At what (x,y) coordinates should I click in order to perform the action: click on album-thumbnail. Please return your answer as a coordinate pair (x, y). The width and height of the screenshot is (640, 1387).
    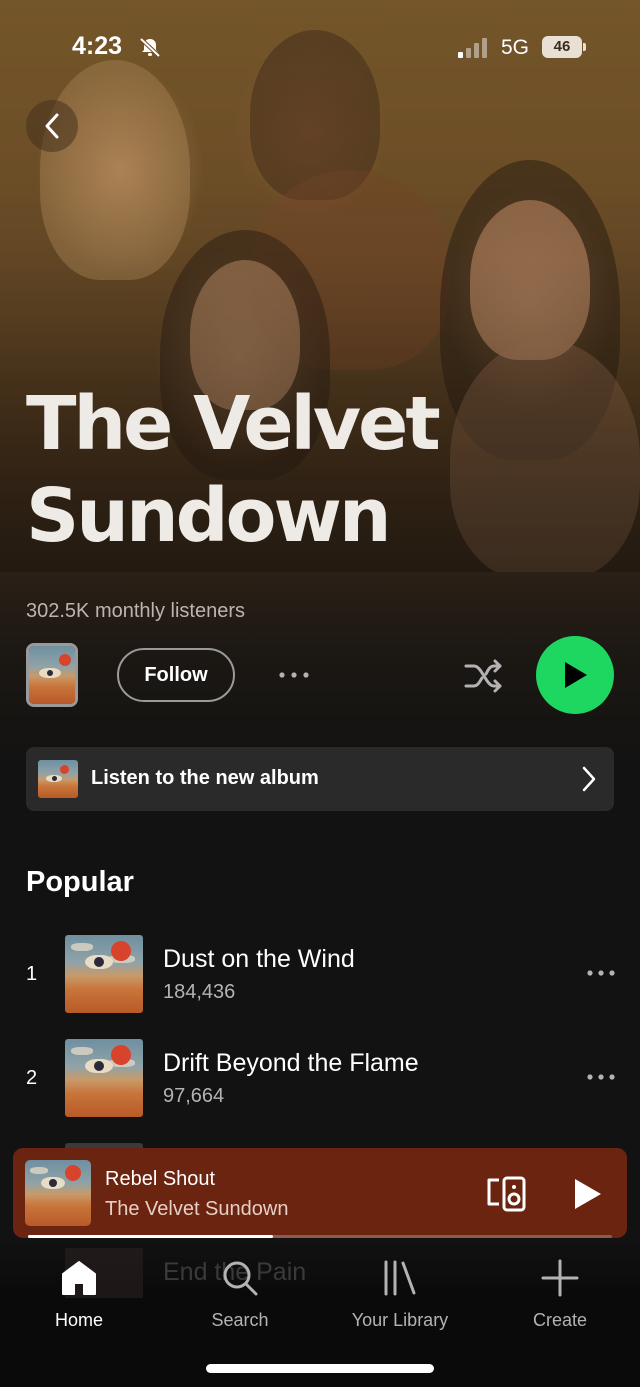
    Looking at the image, I should click on (58, 779).